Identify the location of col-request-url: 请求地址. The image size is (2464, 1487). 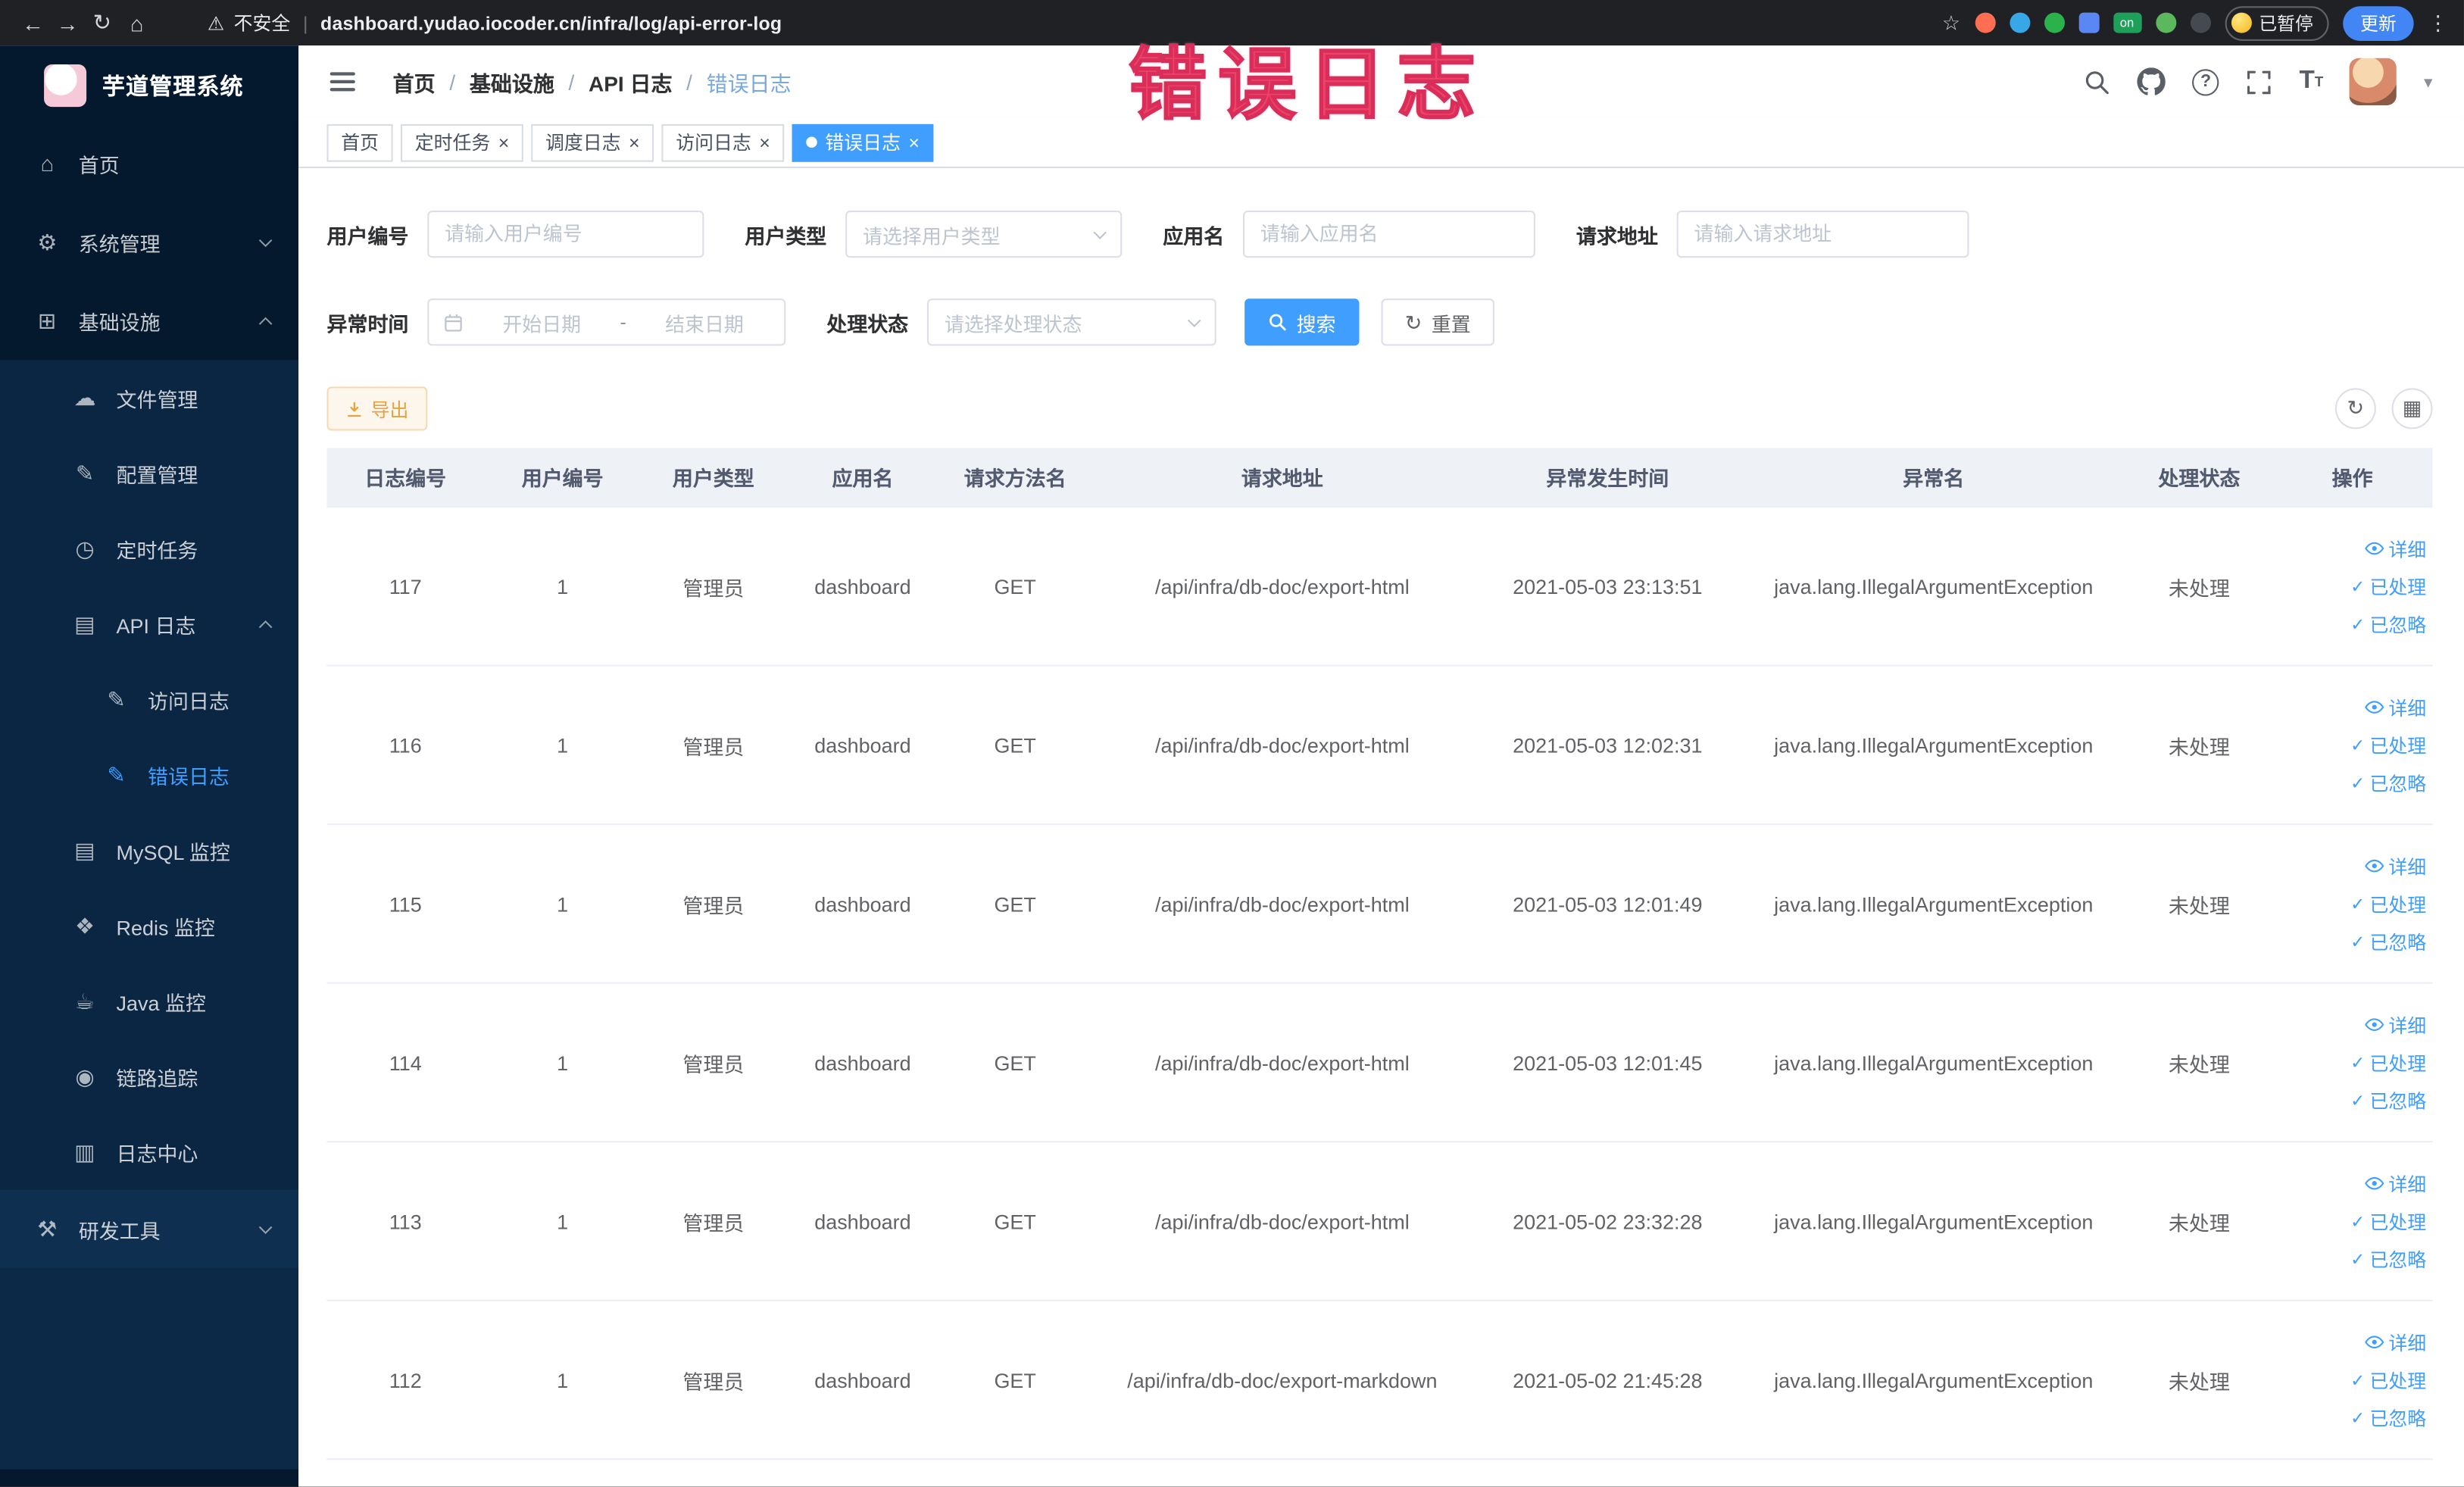
(1282, 479).